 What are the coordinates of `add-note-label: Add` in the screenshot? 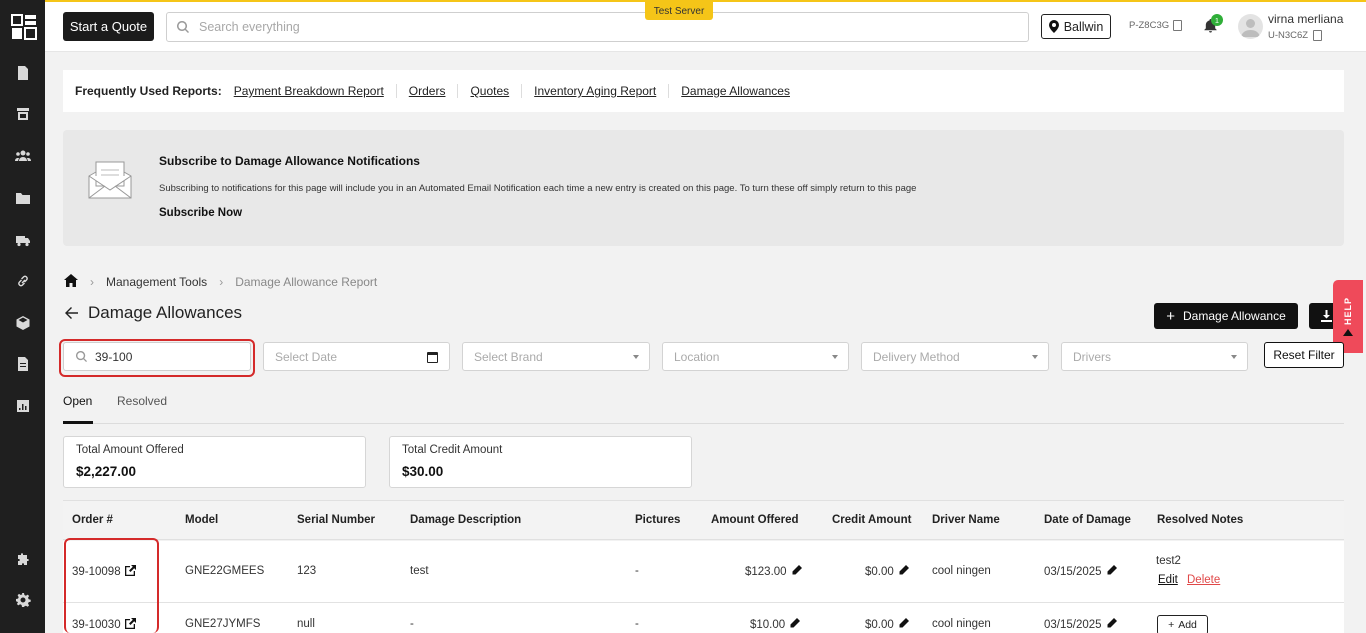 It's located at (1187, 625).